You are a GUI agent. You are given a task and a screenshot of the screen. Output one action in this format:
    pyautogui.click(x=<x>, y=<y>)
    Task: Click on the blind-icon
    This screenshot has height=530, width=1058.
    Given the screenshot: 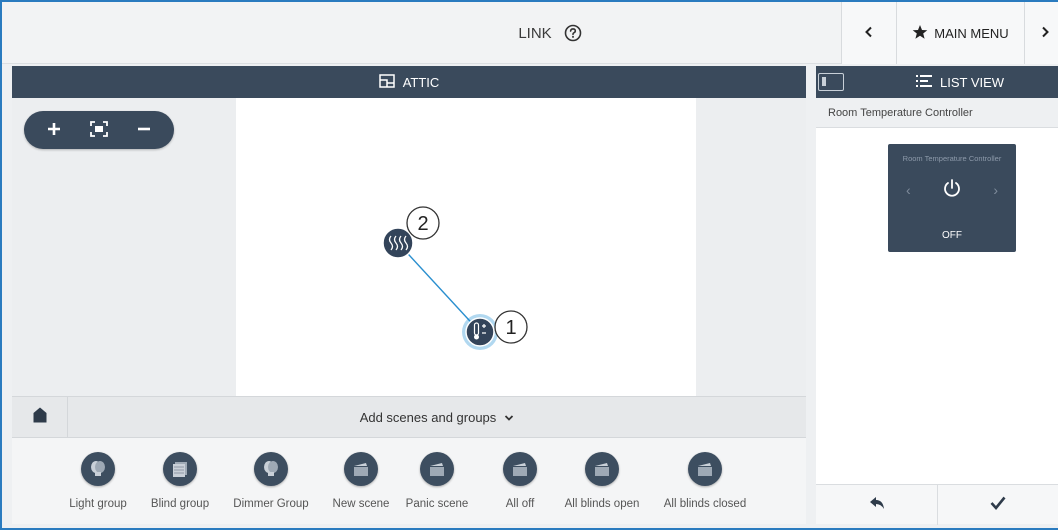 What is the action you would take?
    pyautogui.click(x=180, y=469)
    